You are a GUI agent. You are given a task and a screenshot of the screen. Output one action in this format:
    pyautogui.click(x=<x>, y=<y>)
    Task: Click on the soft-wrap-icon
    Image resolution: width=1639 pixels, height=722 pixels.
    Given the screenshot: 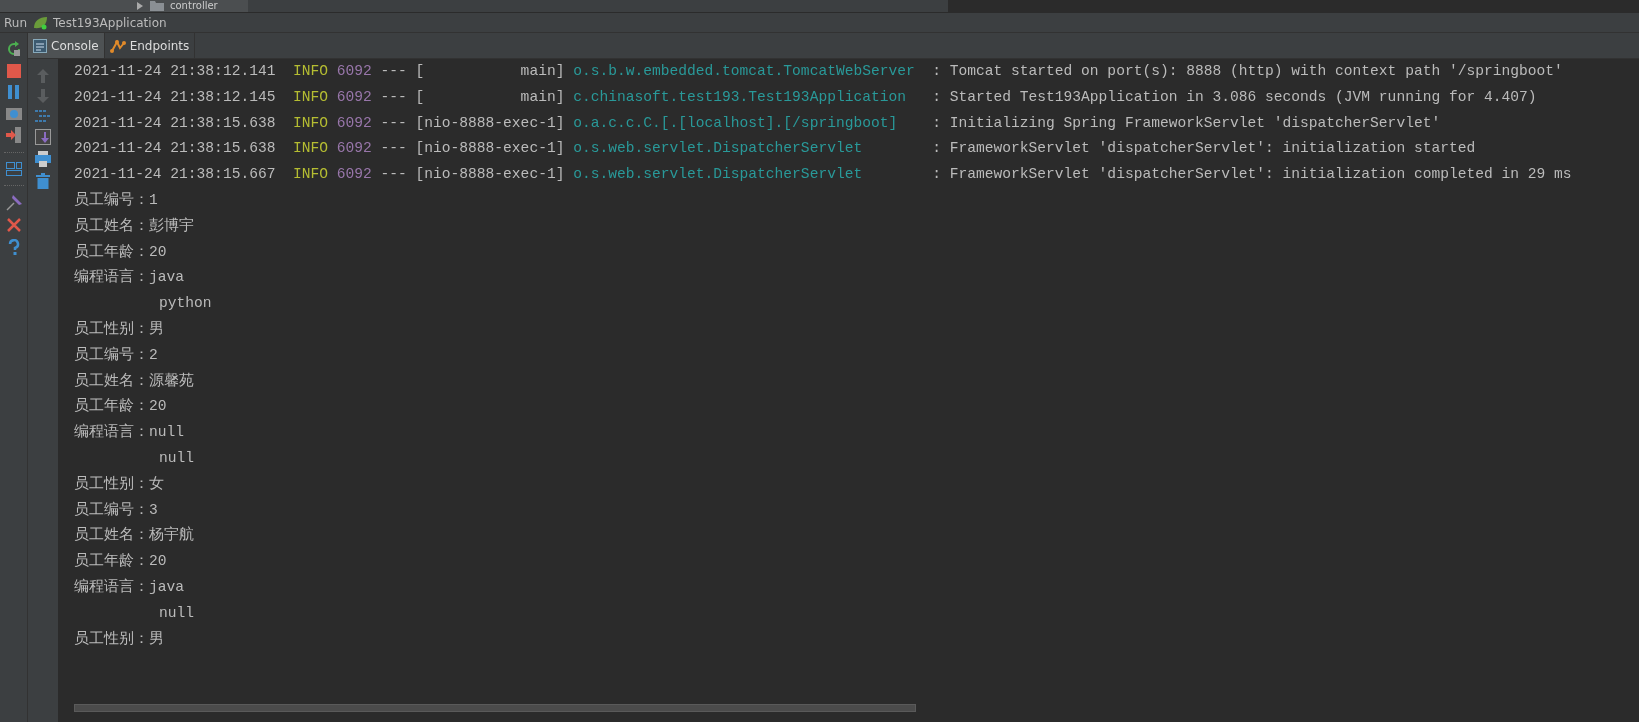 What is the action you would take?
    pyautogui.click(x=43, y=116)
    